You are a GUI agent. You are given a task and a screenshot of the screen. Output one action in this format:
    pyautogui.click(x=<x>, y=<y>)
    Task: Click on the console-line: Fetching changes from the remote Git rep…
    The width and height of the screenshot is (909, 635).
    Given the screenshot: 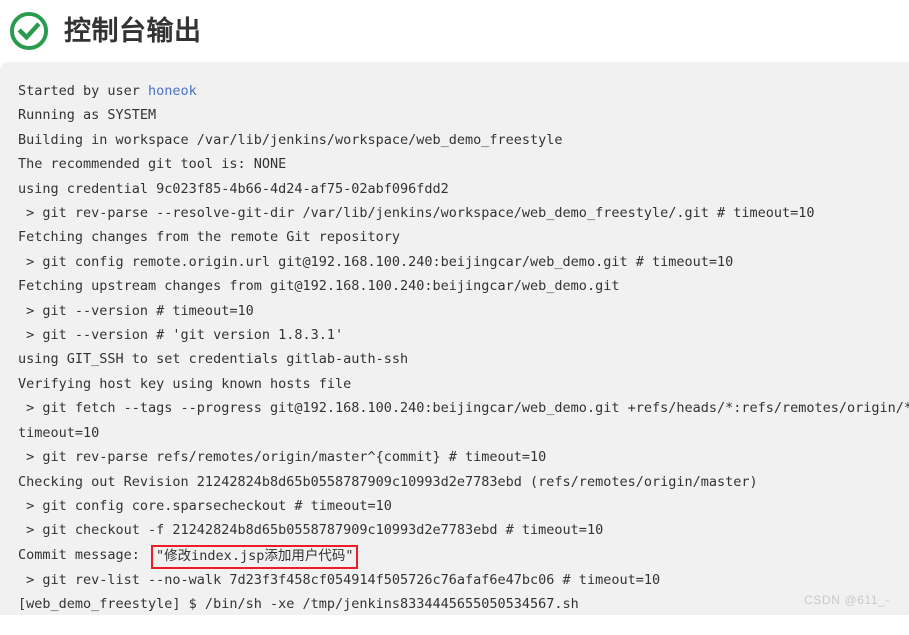 What is the action you would take?
    pyautogui.click(x=463, y=237)
    